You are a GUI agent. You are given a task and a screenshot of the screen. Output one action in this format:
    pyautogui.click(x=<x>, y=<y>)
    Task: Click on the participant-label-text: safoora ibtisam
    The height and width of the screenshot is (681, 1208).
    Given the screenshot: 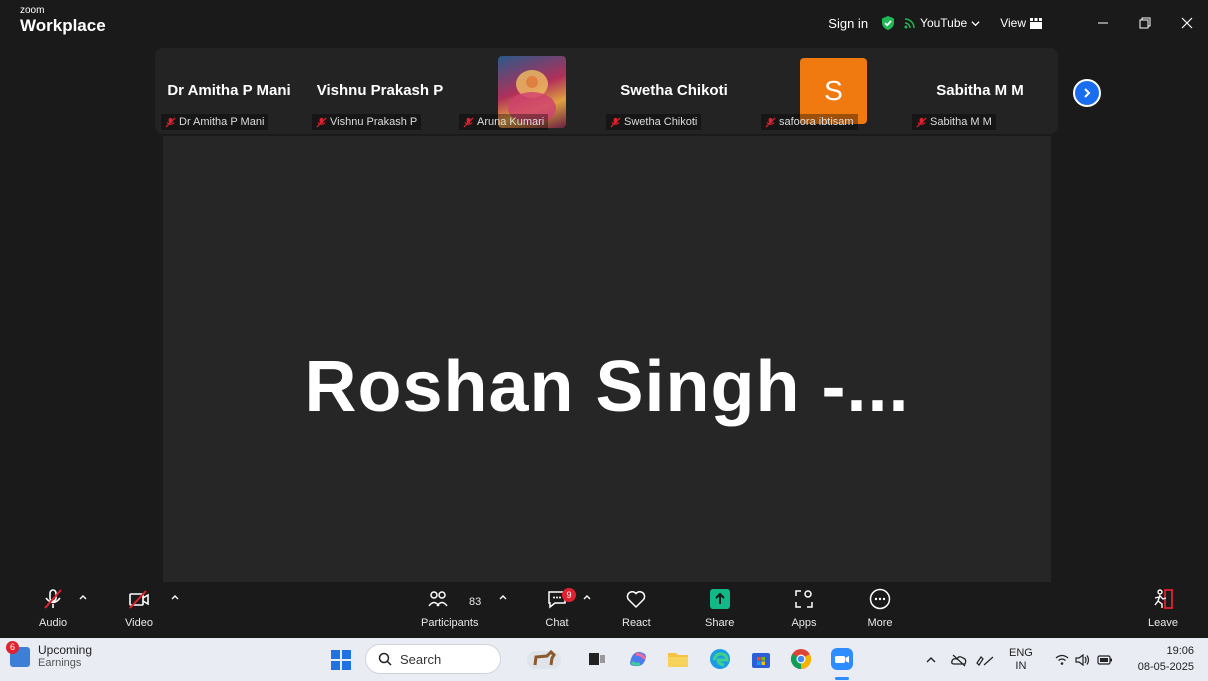 What is the action you would take?
    pyautogui.click(x=816, y=122)
    